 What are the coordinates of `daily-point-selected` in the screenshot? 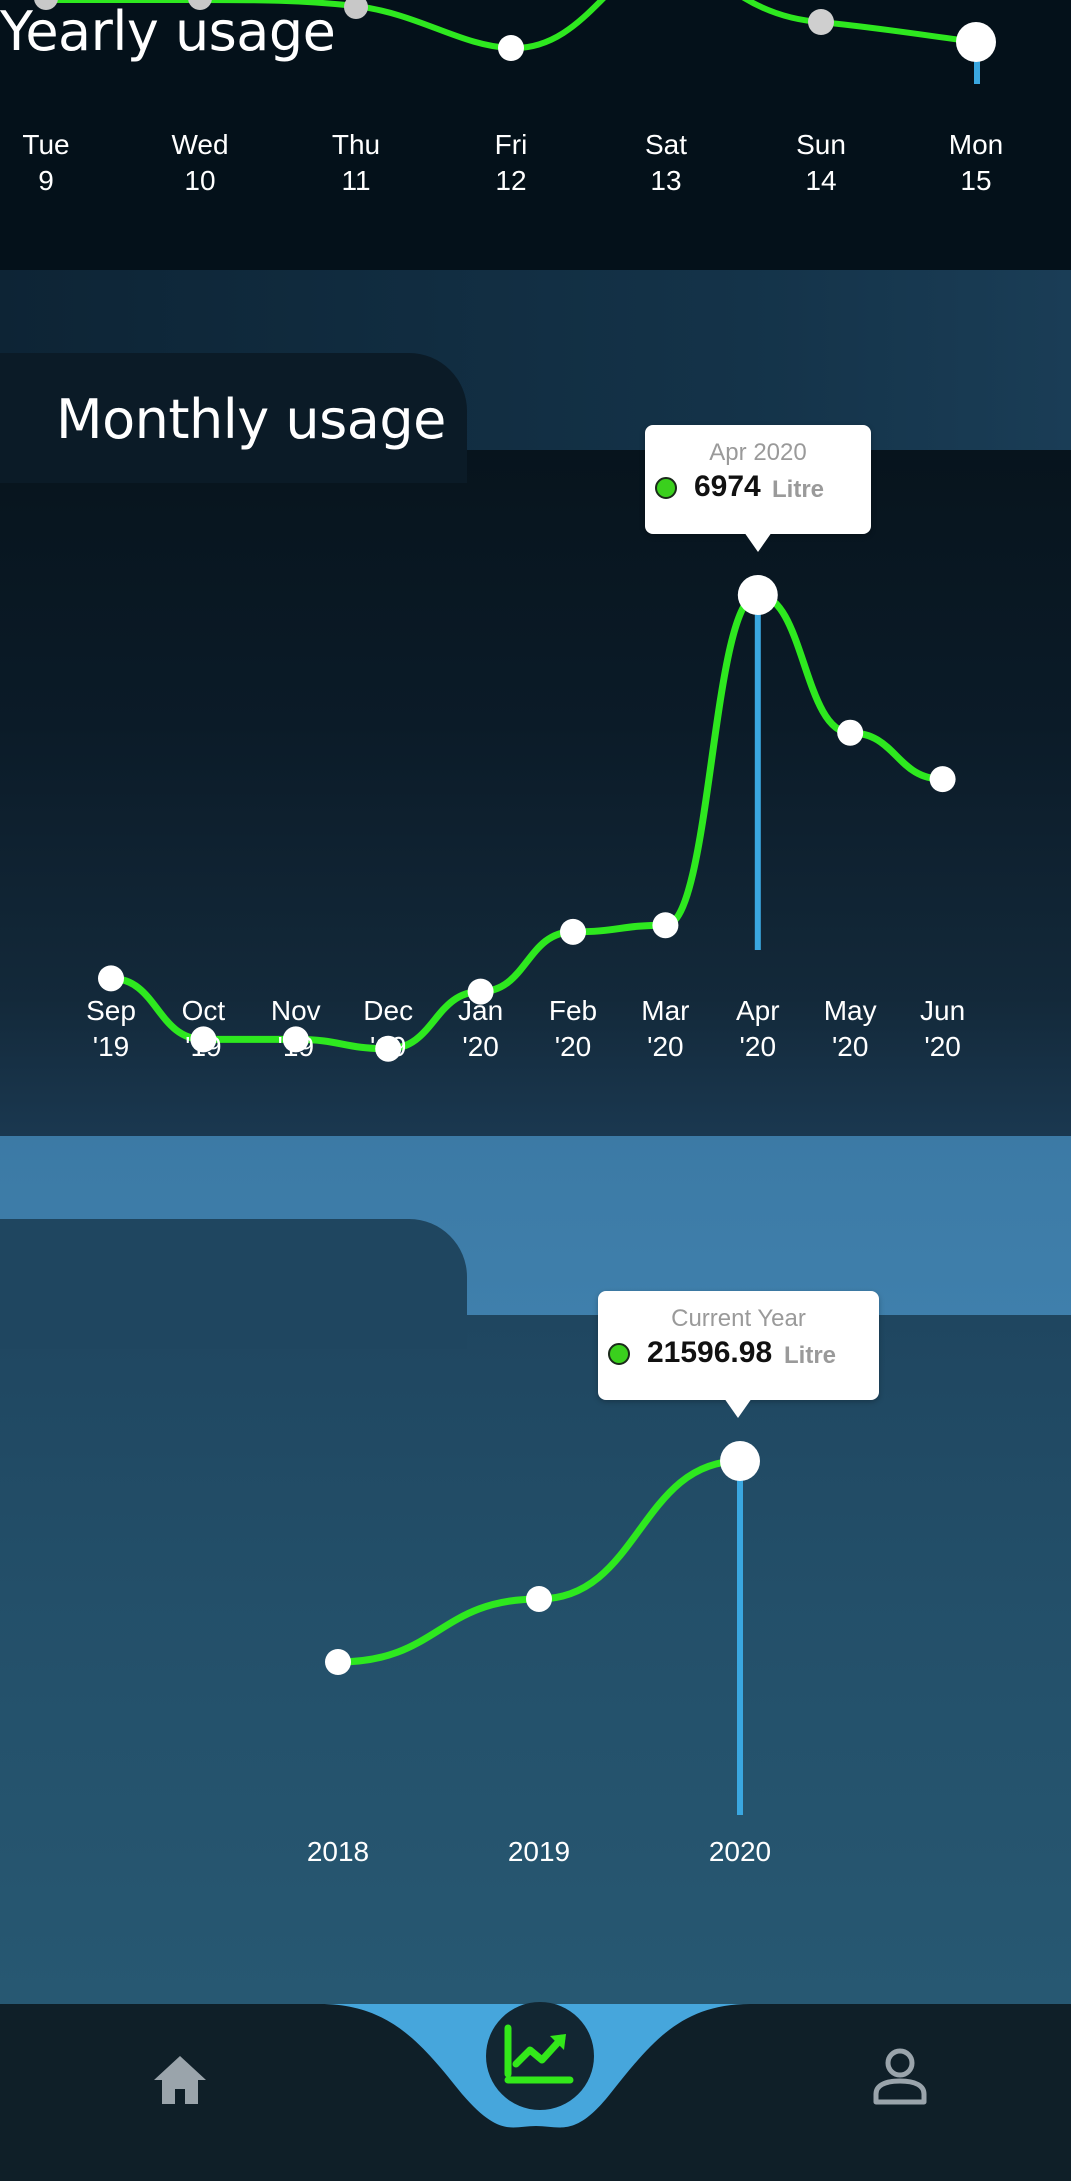 It's located at (976, 42).